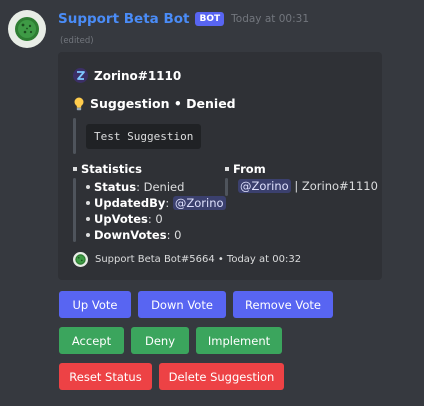 The image size is (424, 406). What do you see at coordinates (133, 235) in the screenshot?
I see `stat-downvotes: DownVotes: 0` at bounding box center [133, 235].